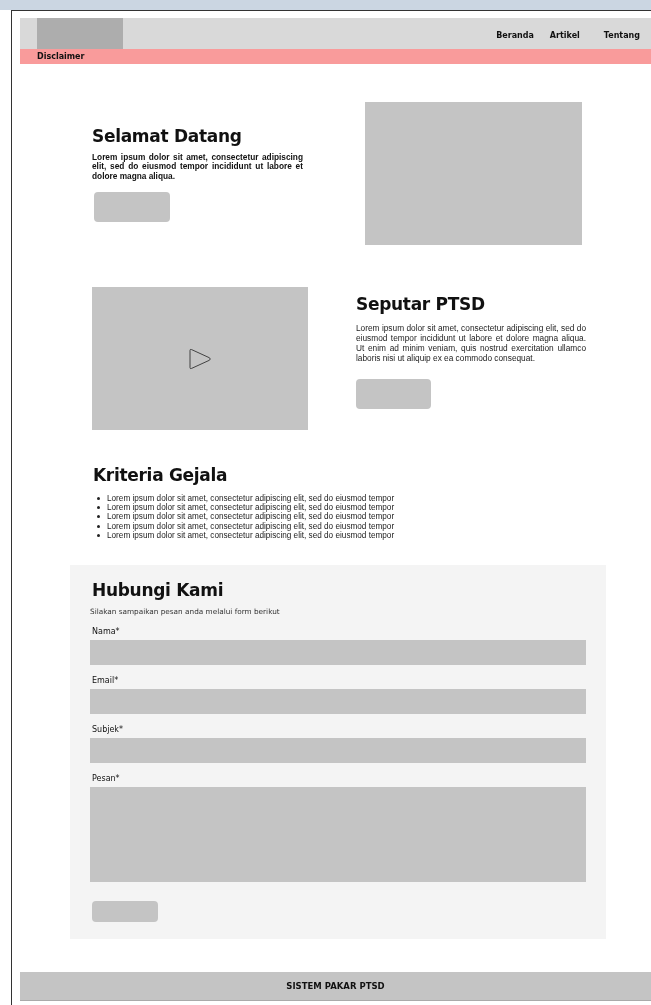  What do you see at coordinates (125, 911) in the screenshot?
I see `submit-button` at bounding box center [125, 911].